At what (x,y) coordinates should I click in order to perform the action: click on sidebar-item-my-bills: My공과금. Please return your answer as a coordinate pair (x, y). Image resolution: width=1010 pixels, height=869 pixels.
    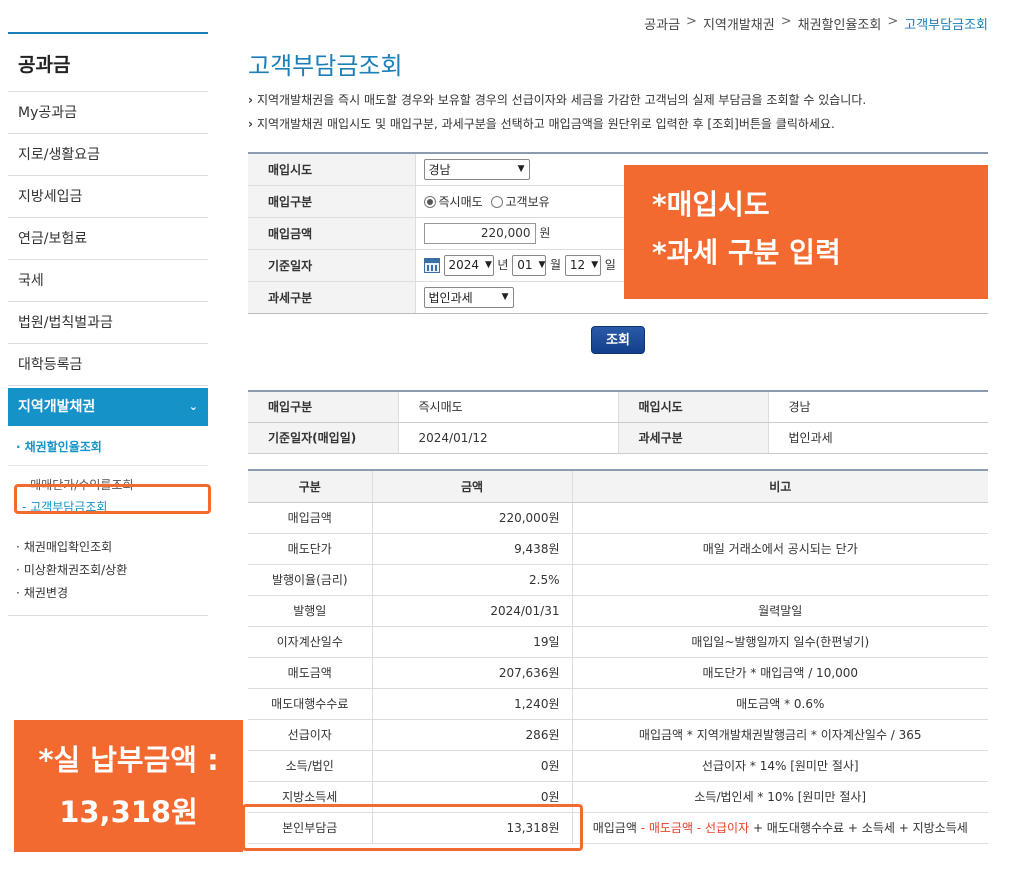
    Looking at the image, I should click on (108, 113).